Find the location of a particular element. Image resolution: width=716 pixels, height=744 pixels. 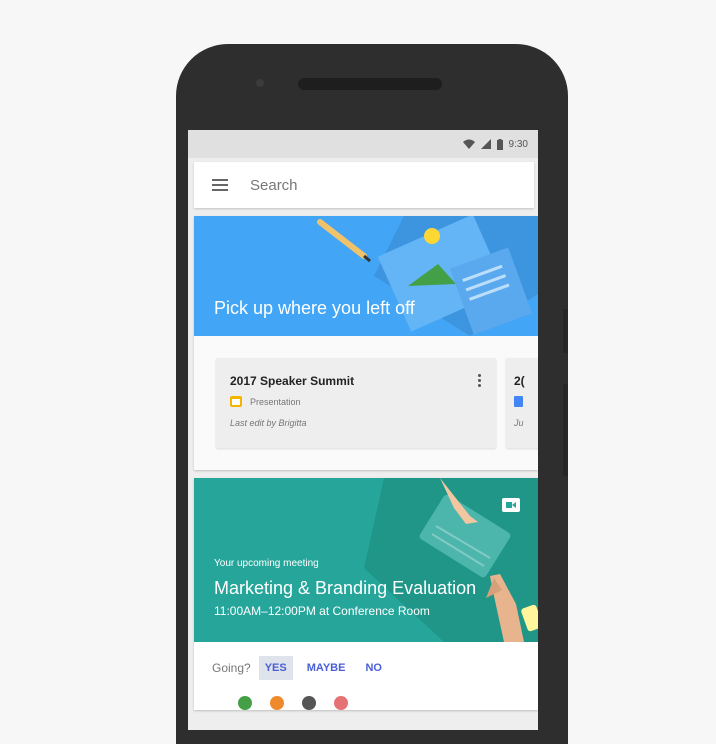

peek-document-title: 2( is located at coordinates (519, 381).